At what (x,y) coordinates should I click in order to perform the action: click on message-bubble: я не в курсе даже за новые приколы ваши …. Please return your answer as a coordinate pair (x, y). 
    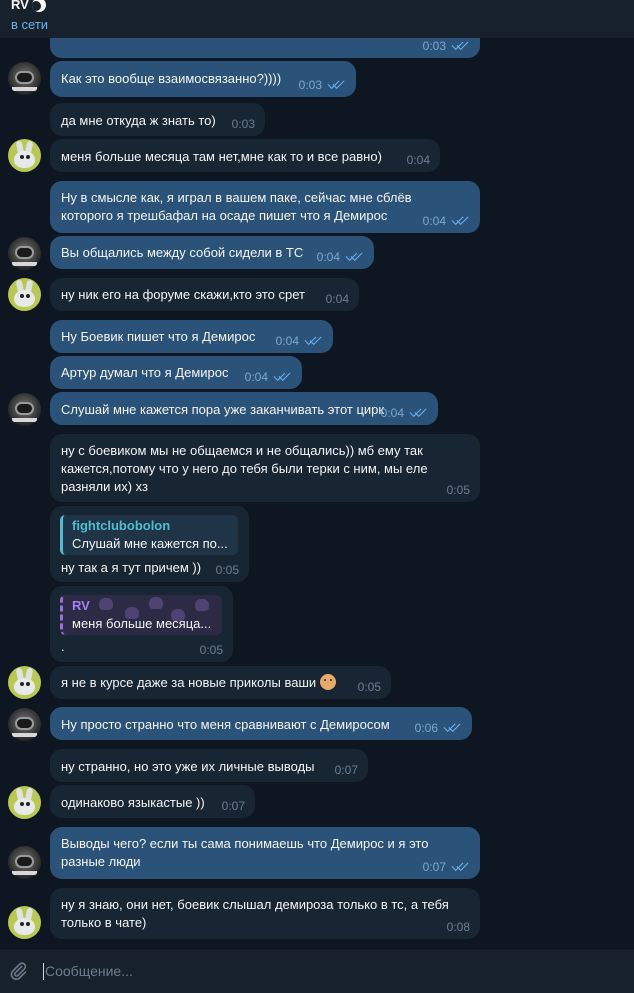
    Looking at the image, I should click on (220, 682).